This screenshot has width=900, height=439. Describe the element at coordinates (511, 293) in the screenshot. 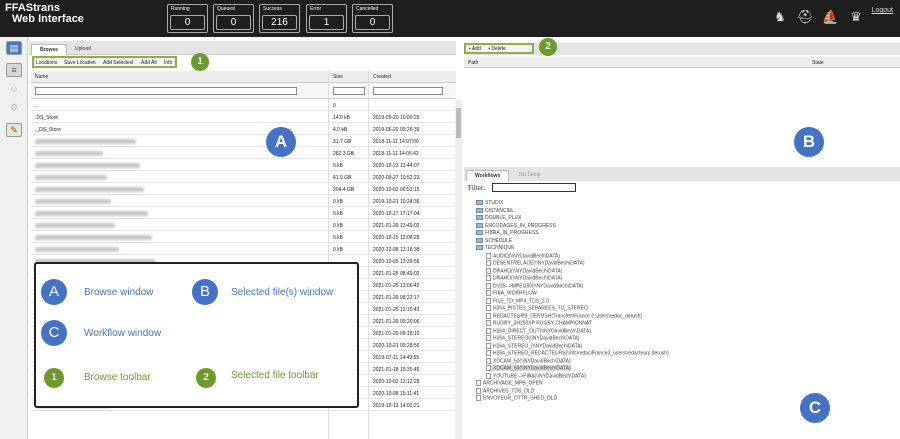

I see `tree-workflow: FIBA_WORKFLOW` at that location.